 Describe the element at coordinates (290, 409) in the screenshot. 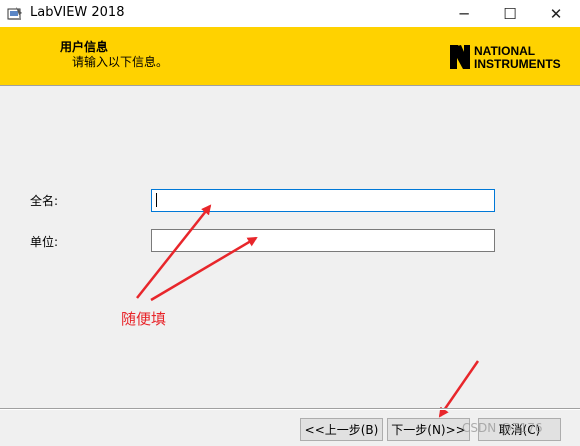

I see `footer-divider-highlight` at that location.